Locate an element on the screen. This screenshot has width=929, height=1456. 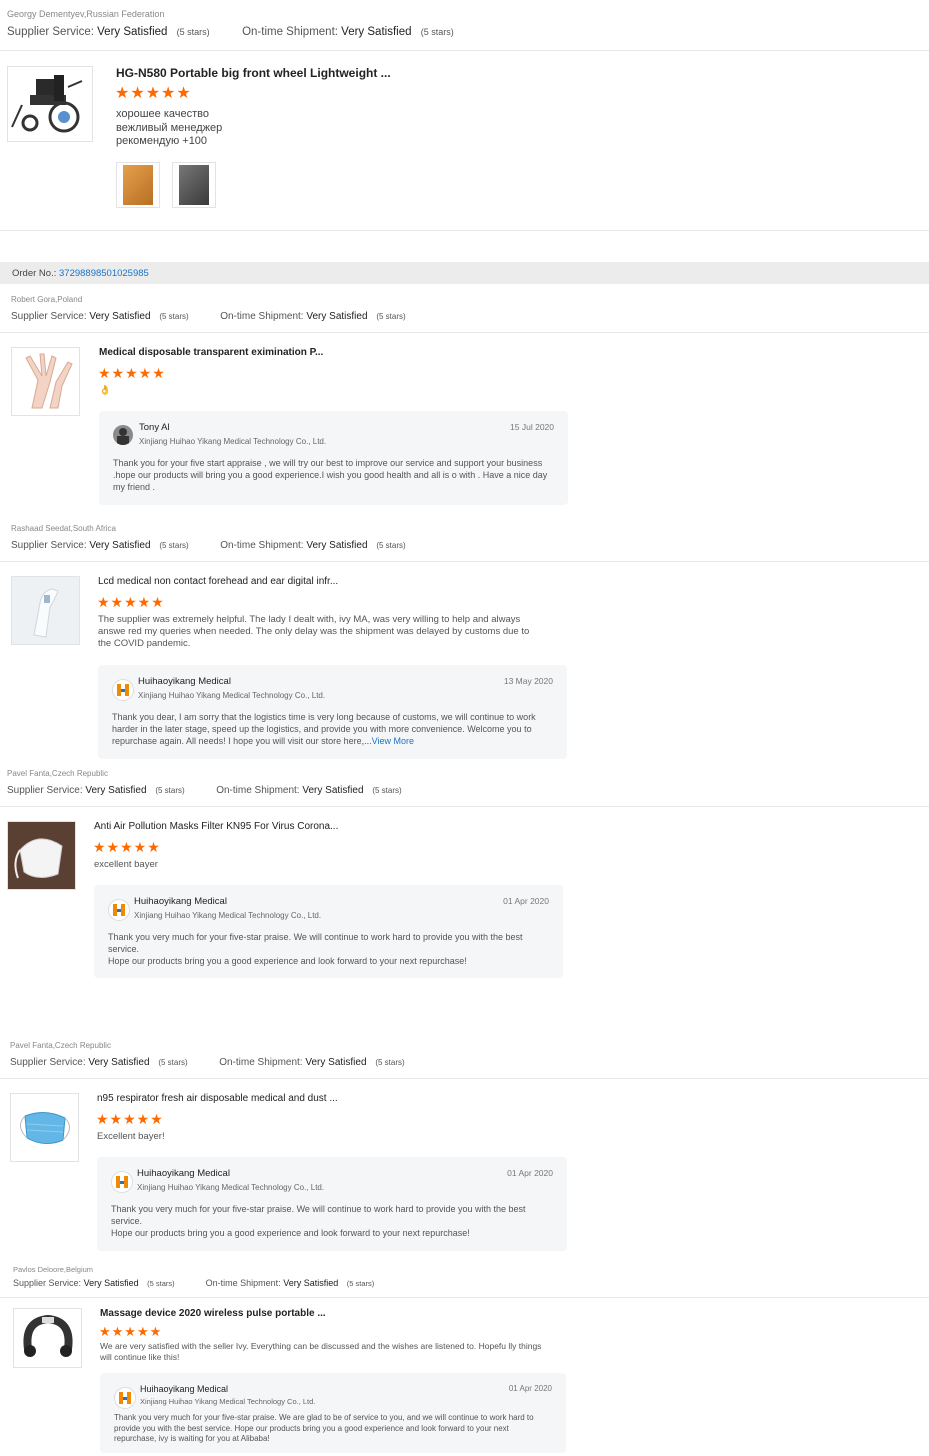
thermometer-image is located at coordinates (45, 610).